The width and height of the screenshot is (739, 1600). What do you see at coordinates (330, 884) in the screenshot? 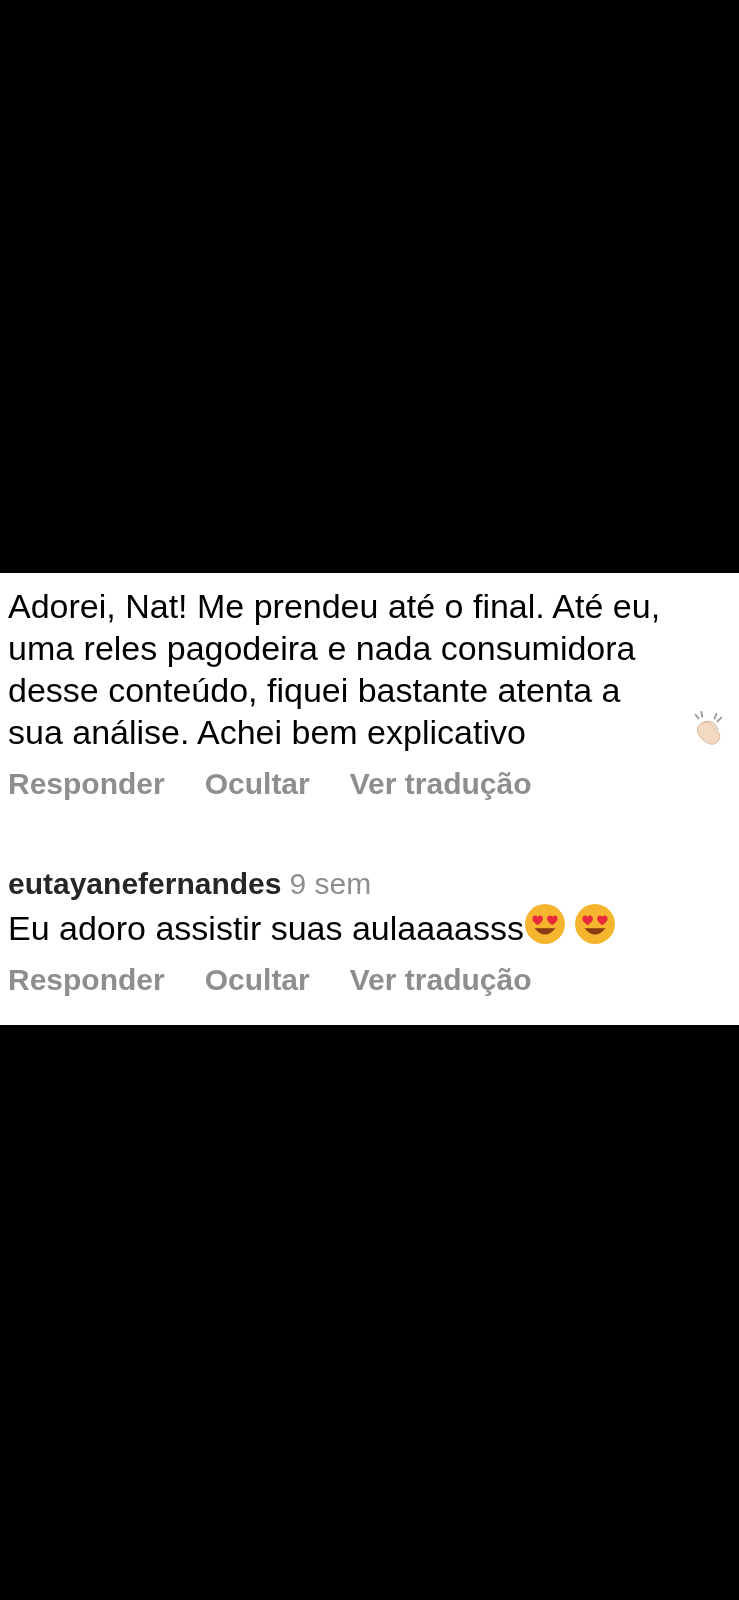
I see `comment-time: 9 sem` at bounding box center [330, 884].